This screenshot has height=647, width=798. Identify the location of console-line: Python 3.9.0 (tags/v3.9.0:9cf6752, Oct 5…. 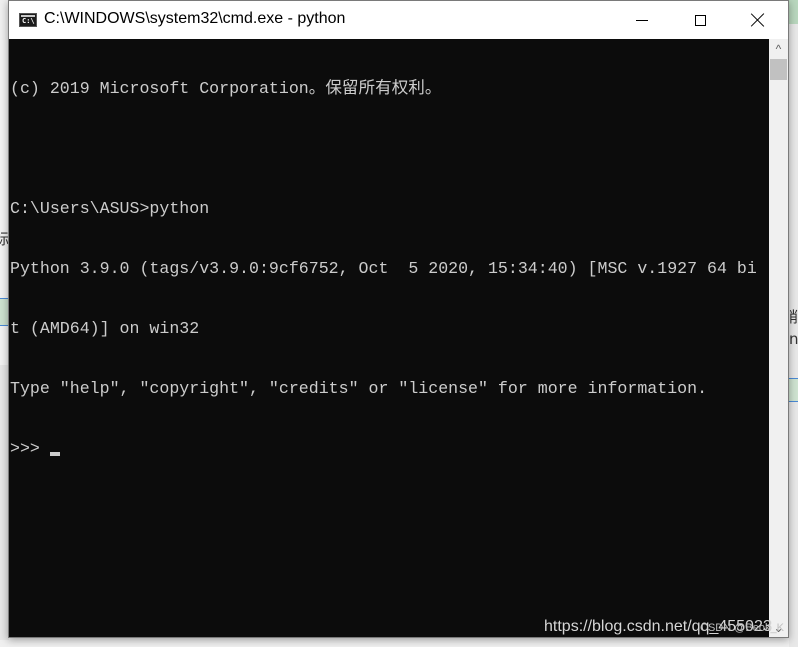
(383, 268).